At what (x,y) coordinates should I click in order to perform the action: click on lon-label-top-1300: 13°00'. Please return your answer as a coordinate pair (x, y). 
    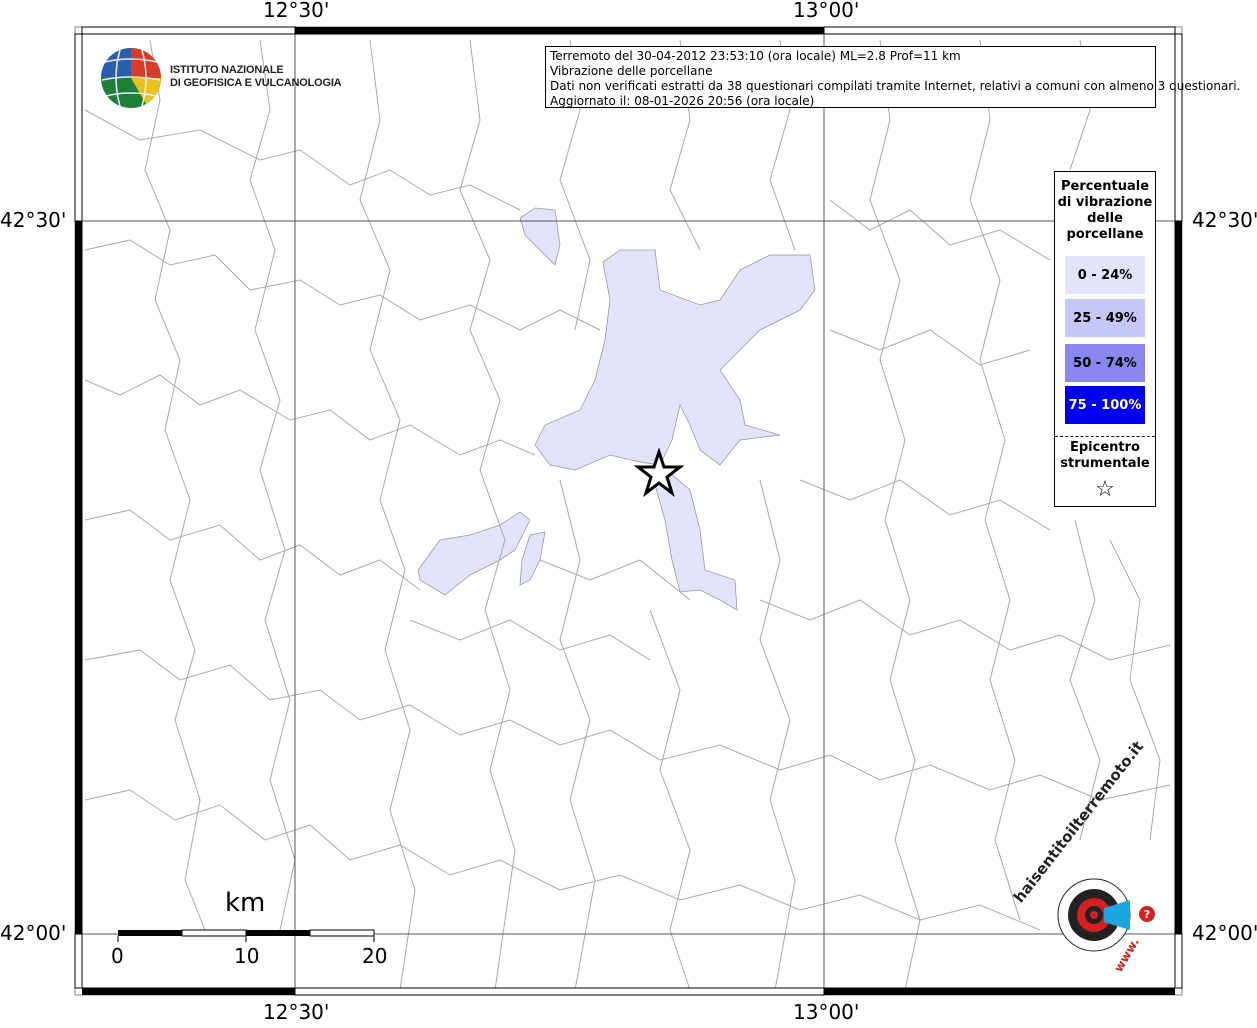
    Looking at the image, I should click on (826, 11).